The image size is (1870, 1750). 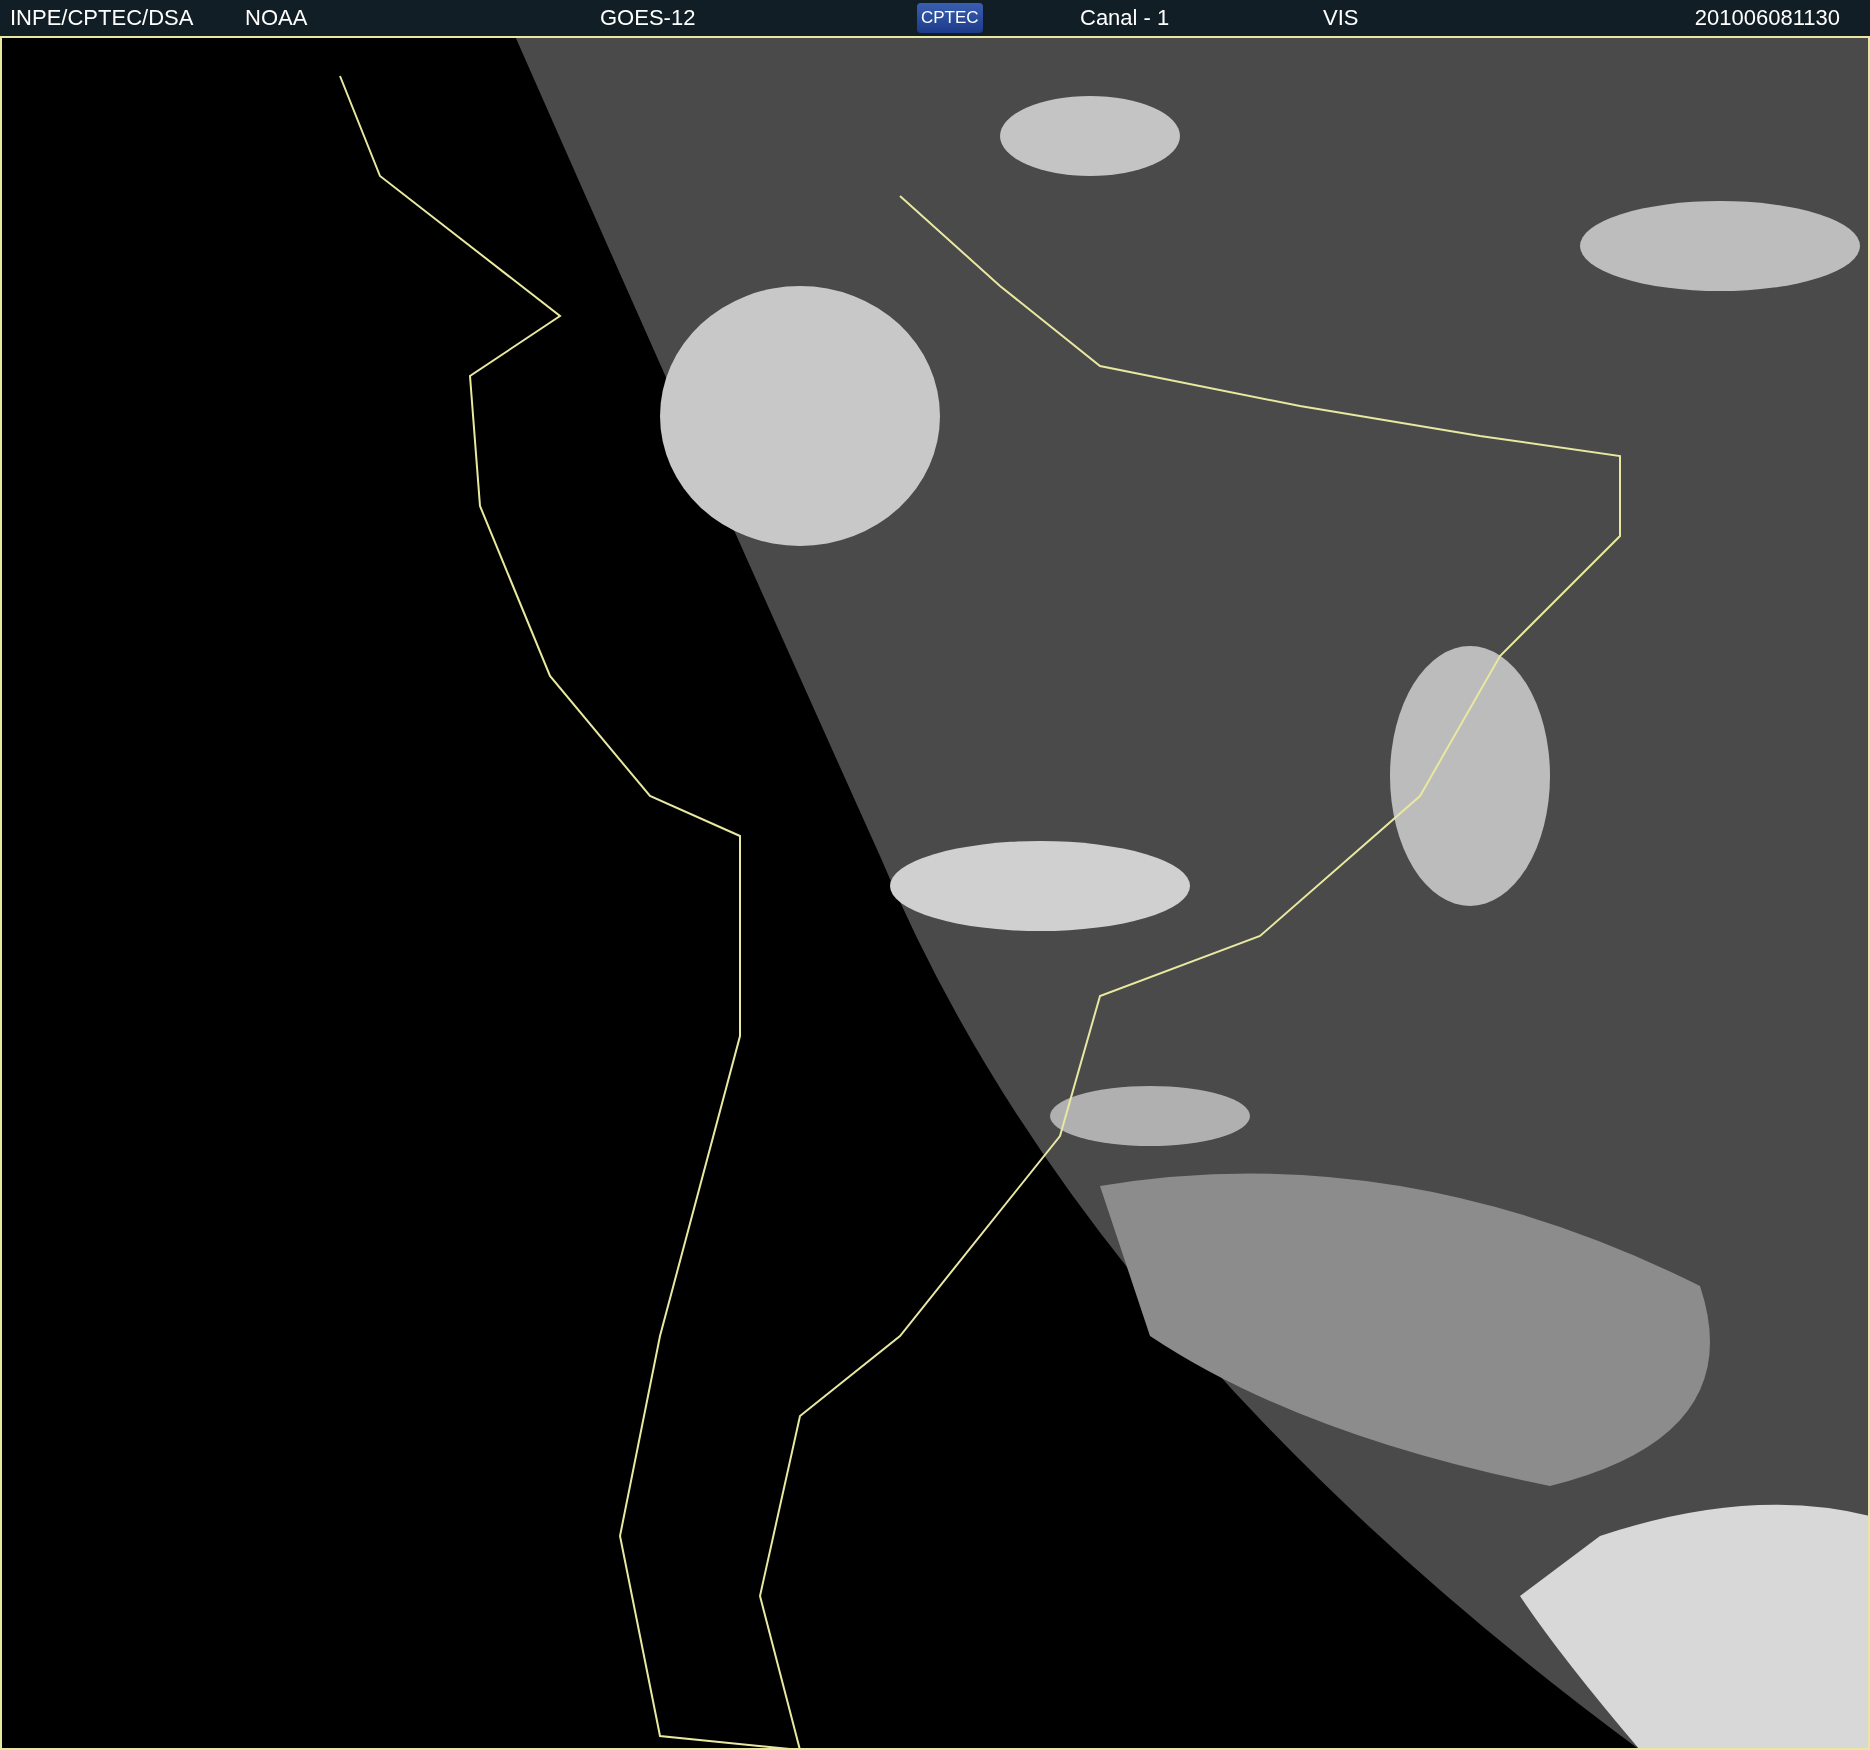 I want to click on channel-label: Canal - 1, so click(x=1125, y=18).